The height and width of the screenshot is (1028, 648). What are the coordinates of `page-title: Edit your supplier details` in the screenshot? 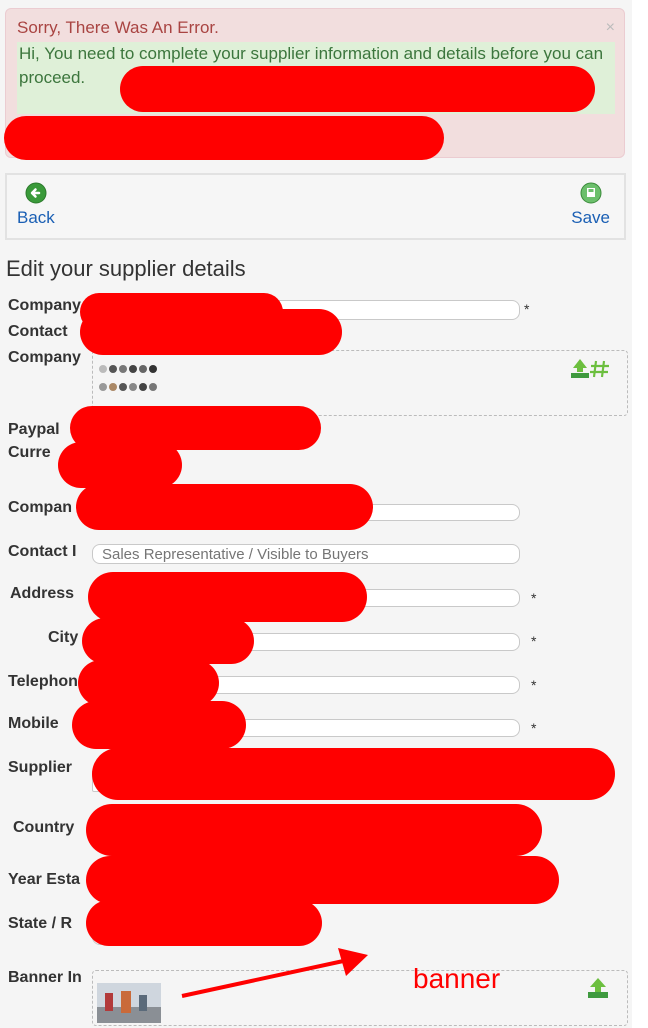 It's located at (126, 268).